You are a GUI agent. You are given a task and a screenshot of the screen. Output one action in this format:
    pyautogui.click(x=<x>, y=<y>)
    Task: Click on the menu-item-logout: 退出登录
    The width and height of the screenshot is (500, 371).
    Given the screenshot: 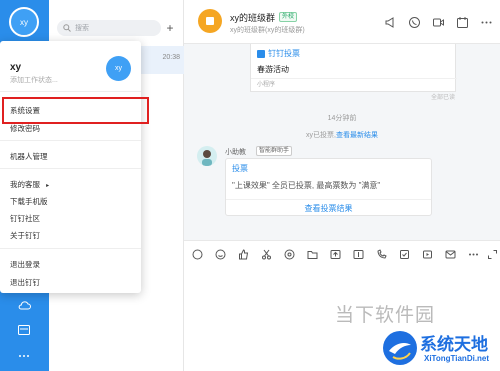 What is the action you would take?
    pyautogui.click(x=25, y=264)
    